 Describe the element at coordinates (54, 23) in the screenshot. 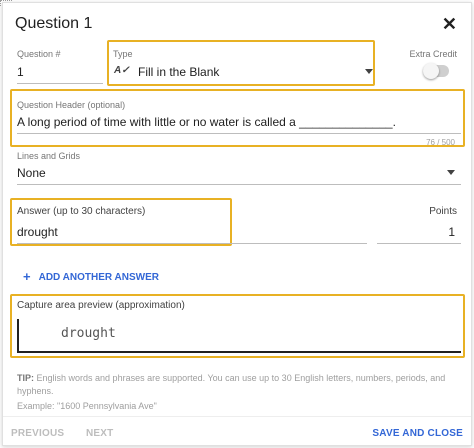

I see `dialog-title: Question 1` at that location.